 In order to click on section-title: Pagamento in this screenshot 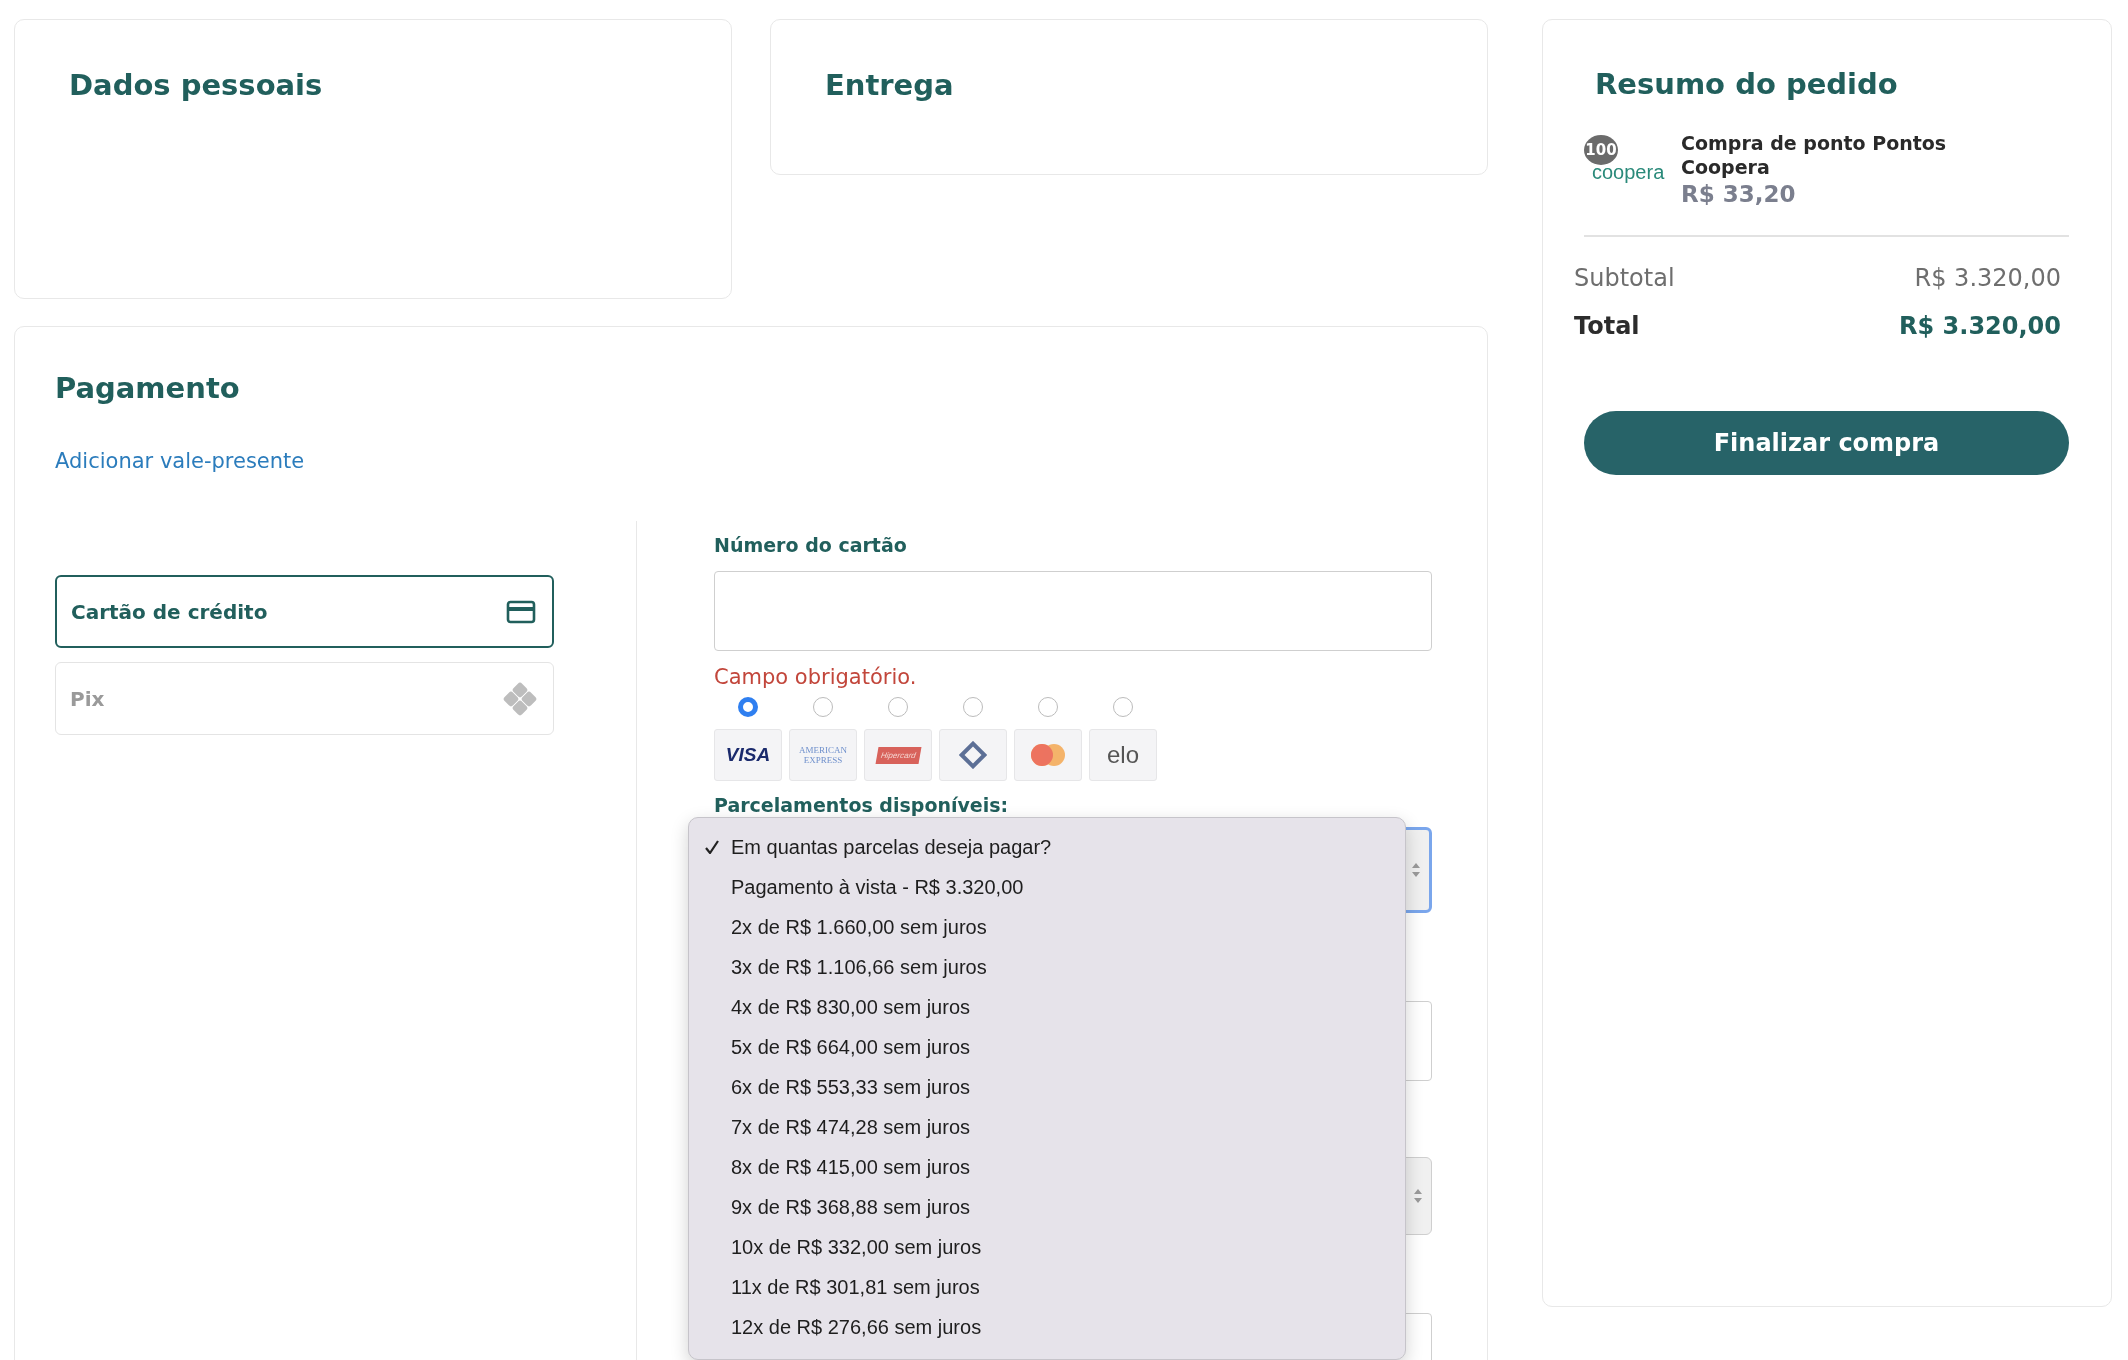, I will do `click(148, 388)`.